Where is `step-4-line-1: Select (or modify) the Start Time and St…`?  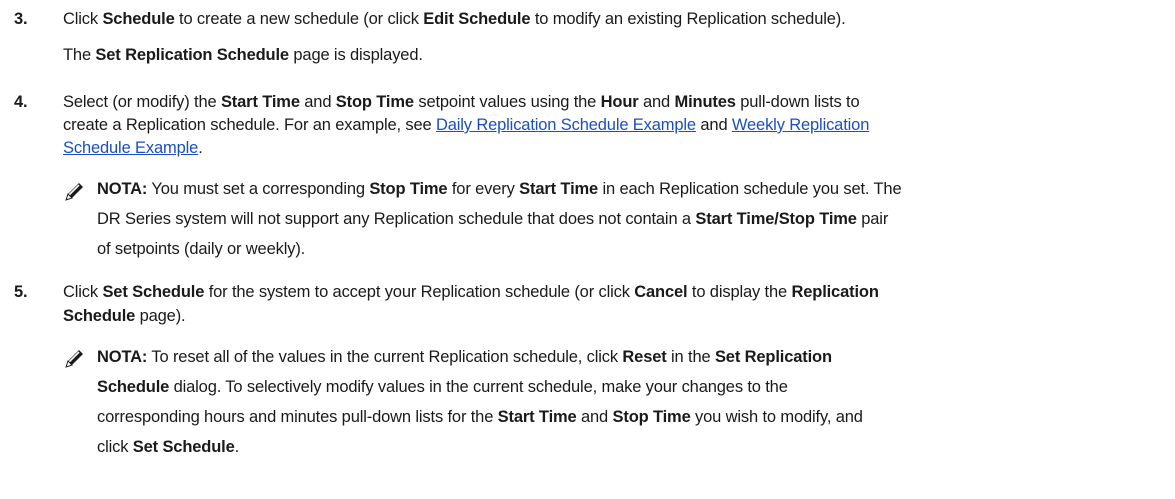
step-4-line-1: Select (or modify) the Start Time and St… is located at coordinates (461, 102).